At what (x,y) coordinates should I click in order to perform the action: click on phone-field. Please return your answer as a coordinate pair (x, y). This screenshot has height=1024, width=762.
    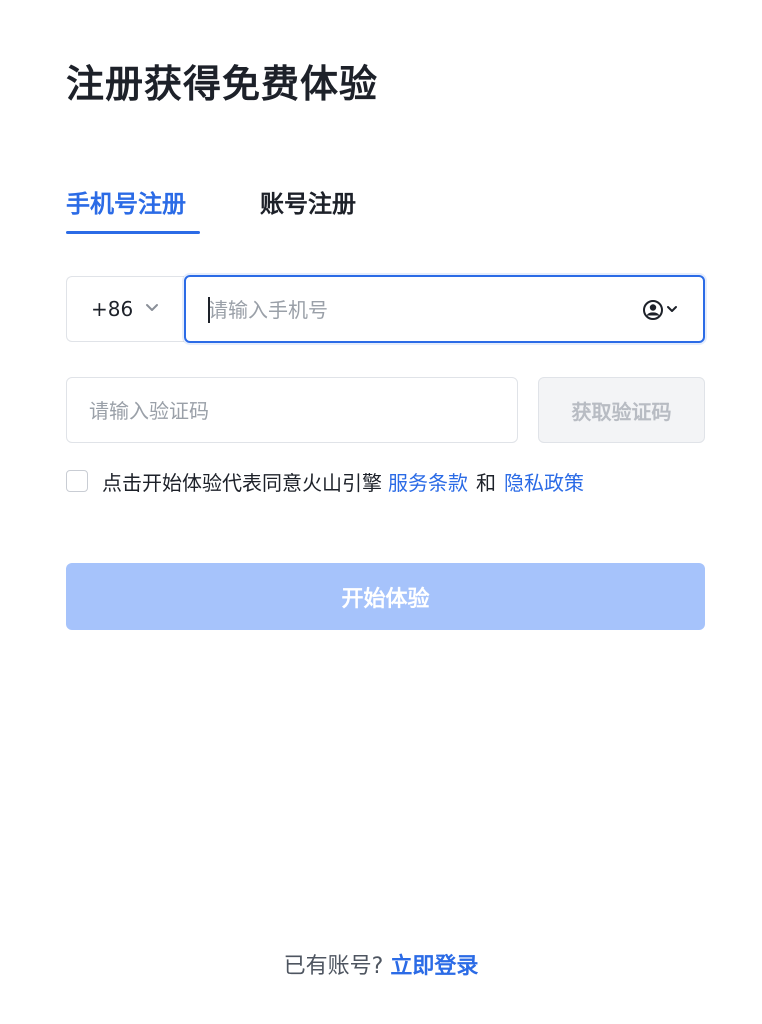
    Looking at the image, I should click on (444, 309).